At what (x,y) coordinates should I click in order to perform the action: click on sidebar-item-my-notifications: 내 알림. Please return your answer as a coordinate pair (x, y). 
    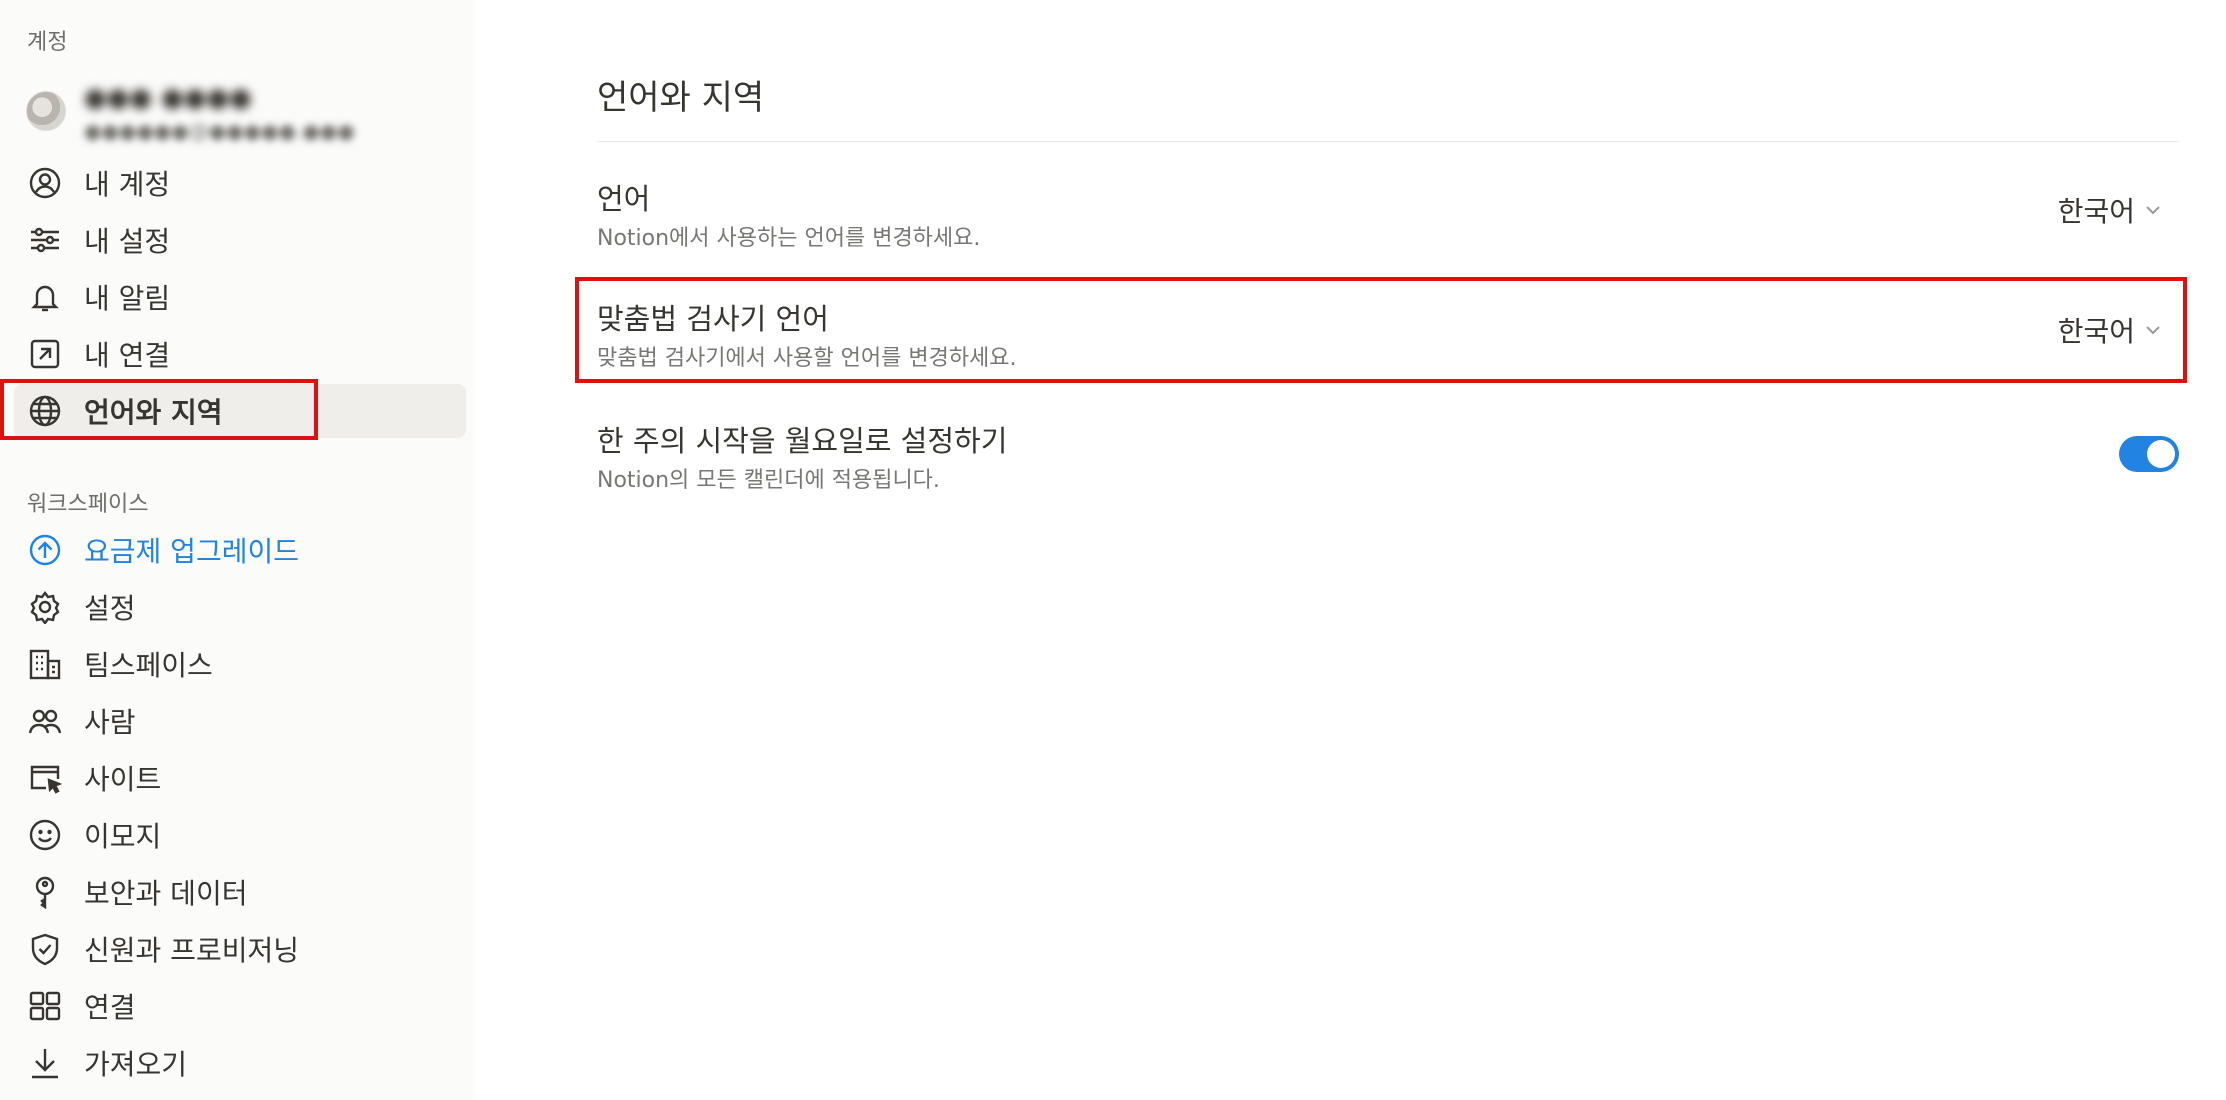
    Looking at the image, I should click on (240, 297).